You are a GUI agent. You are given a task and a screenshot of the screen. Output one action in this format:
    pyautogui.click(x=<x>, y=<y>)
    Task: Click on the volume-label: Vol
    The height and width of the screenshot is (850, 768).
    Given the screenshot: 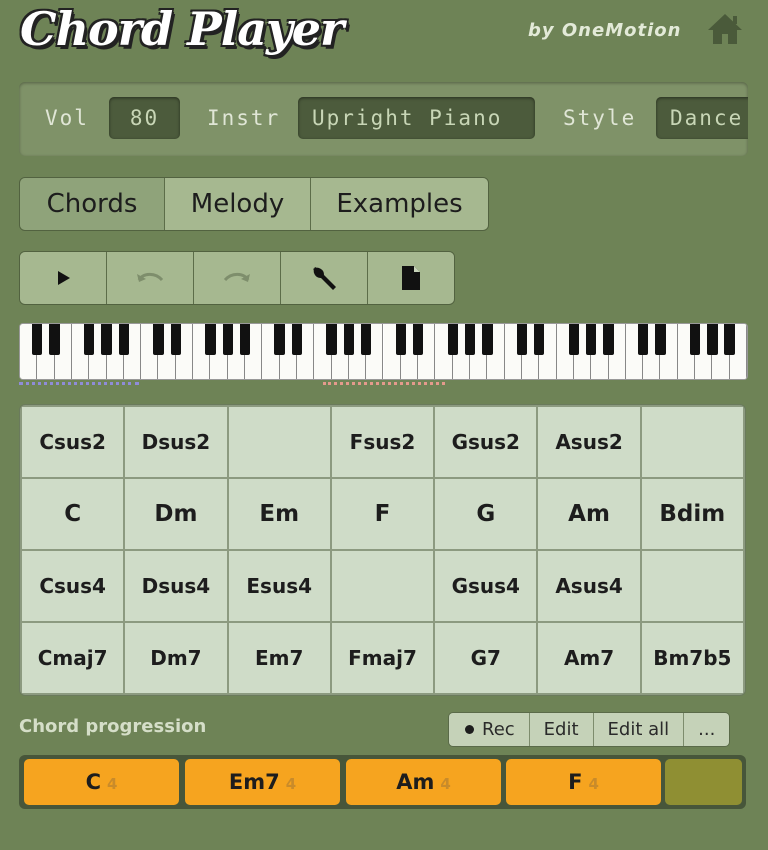 What is the action you would take?
    pyautogui.click(x=67, y=118)
    